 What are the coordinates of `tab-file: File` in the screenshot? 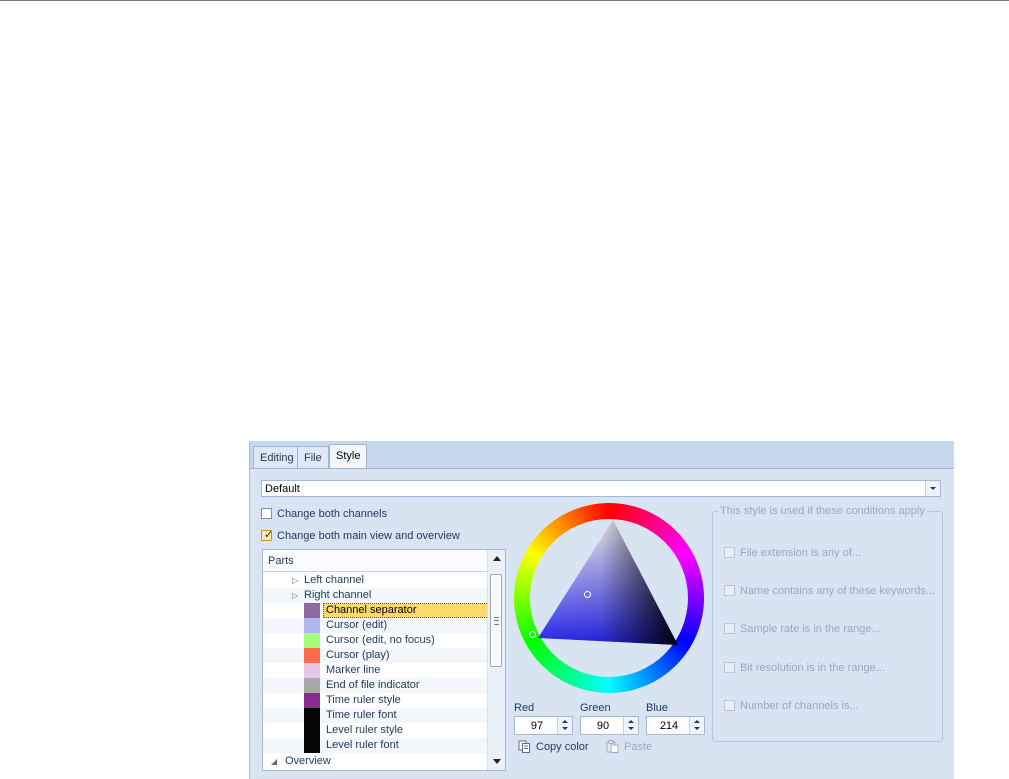 It's located at (313, 457).